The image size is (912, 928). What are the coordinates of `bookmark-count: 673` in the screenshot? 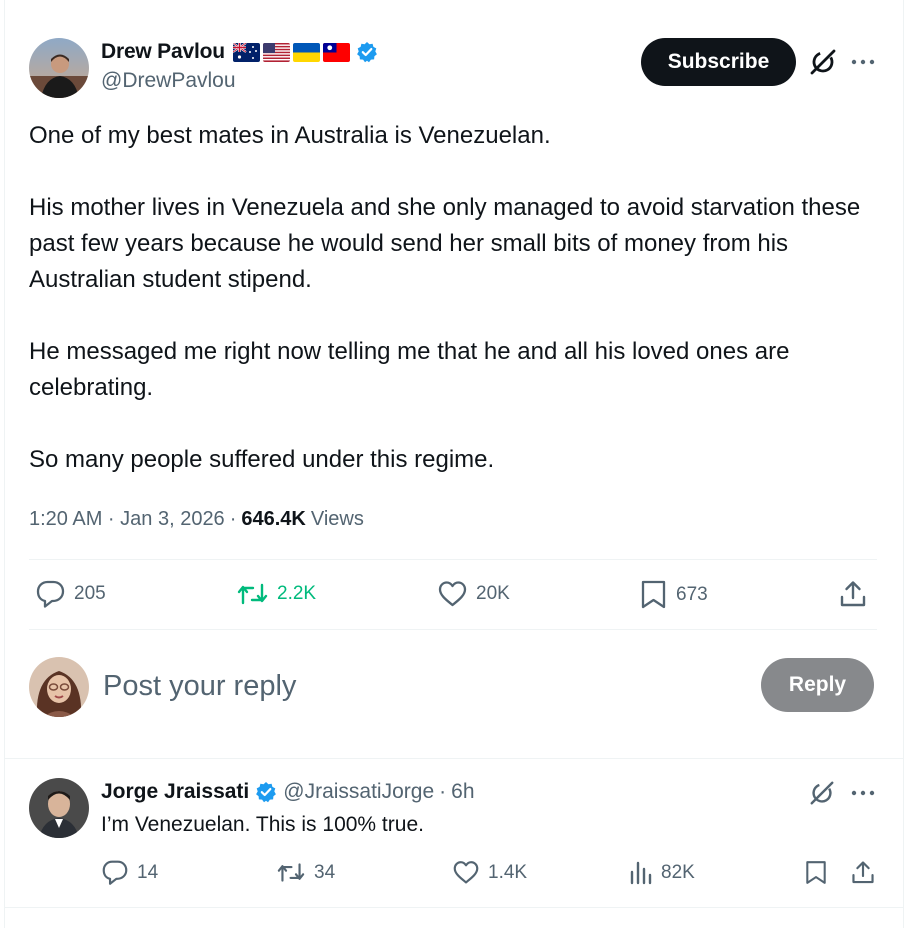 It's located at (692, 594).